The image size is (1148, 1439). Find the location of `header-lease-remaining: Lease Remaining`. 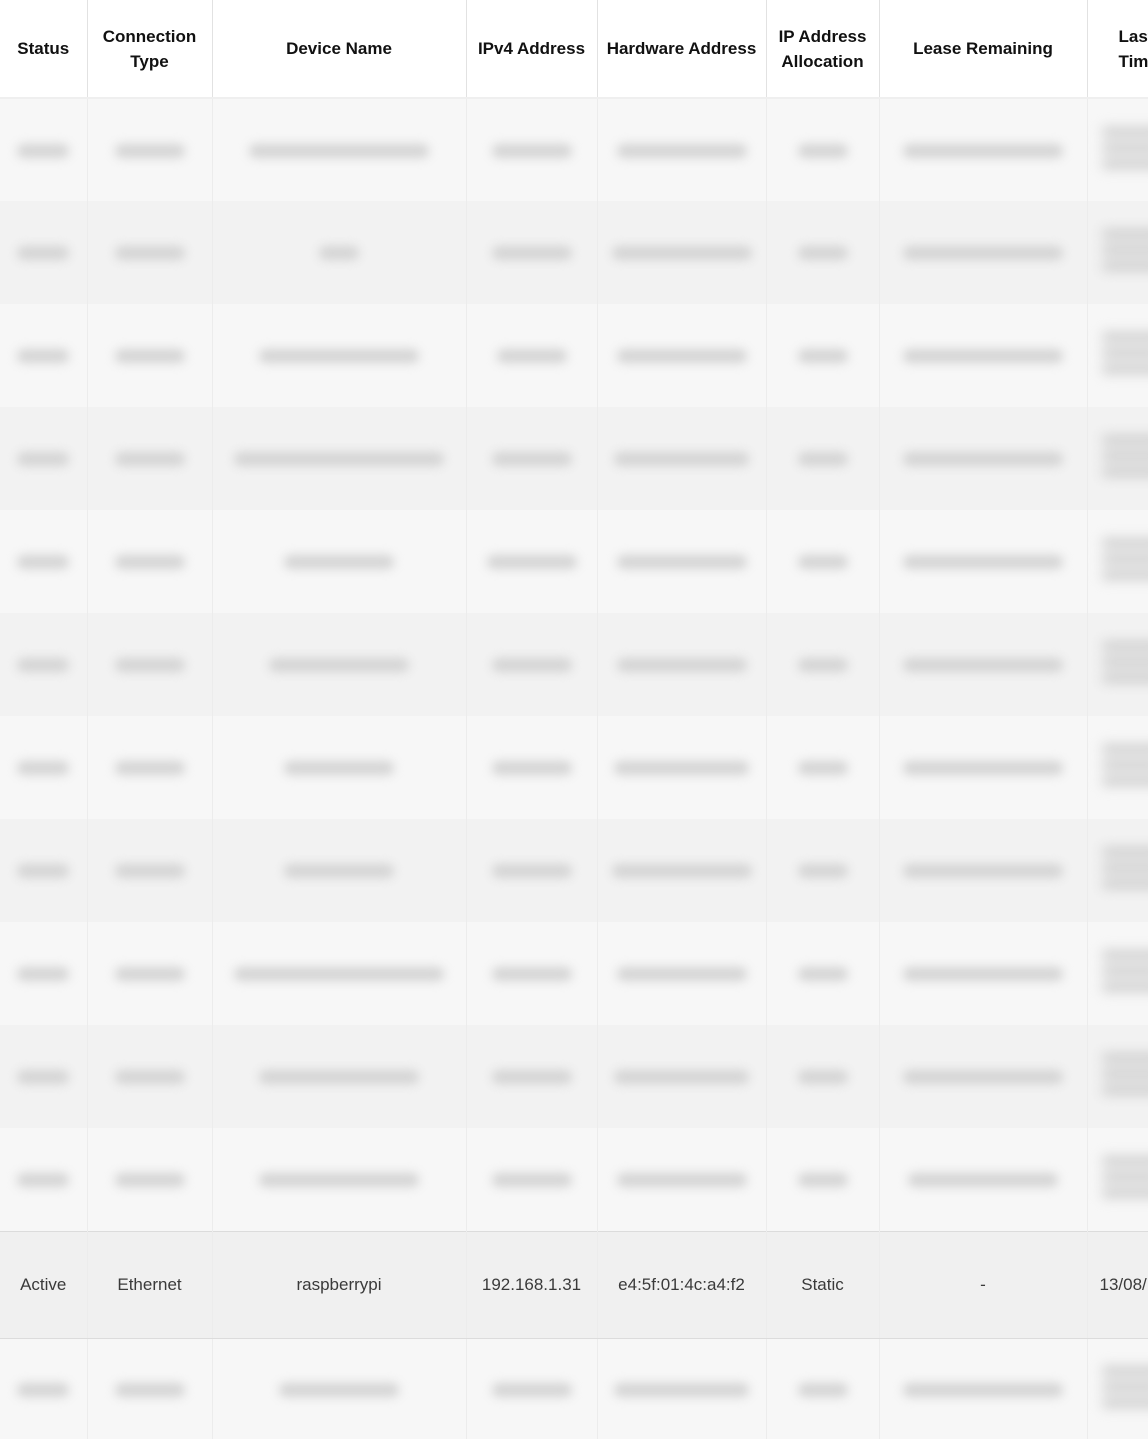

header-lease-remaining: Lease Remaining is located at coordinates (983, 49).